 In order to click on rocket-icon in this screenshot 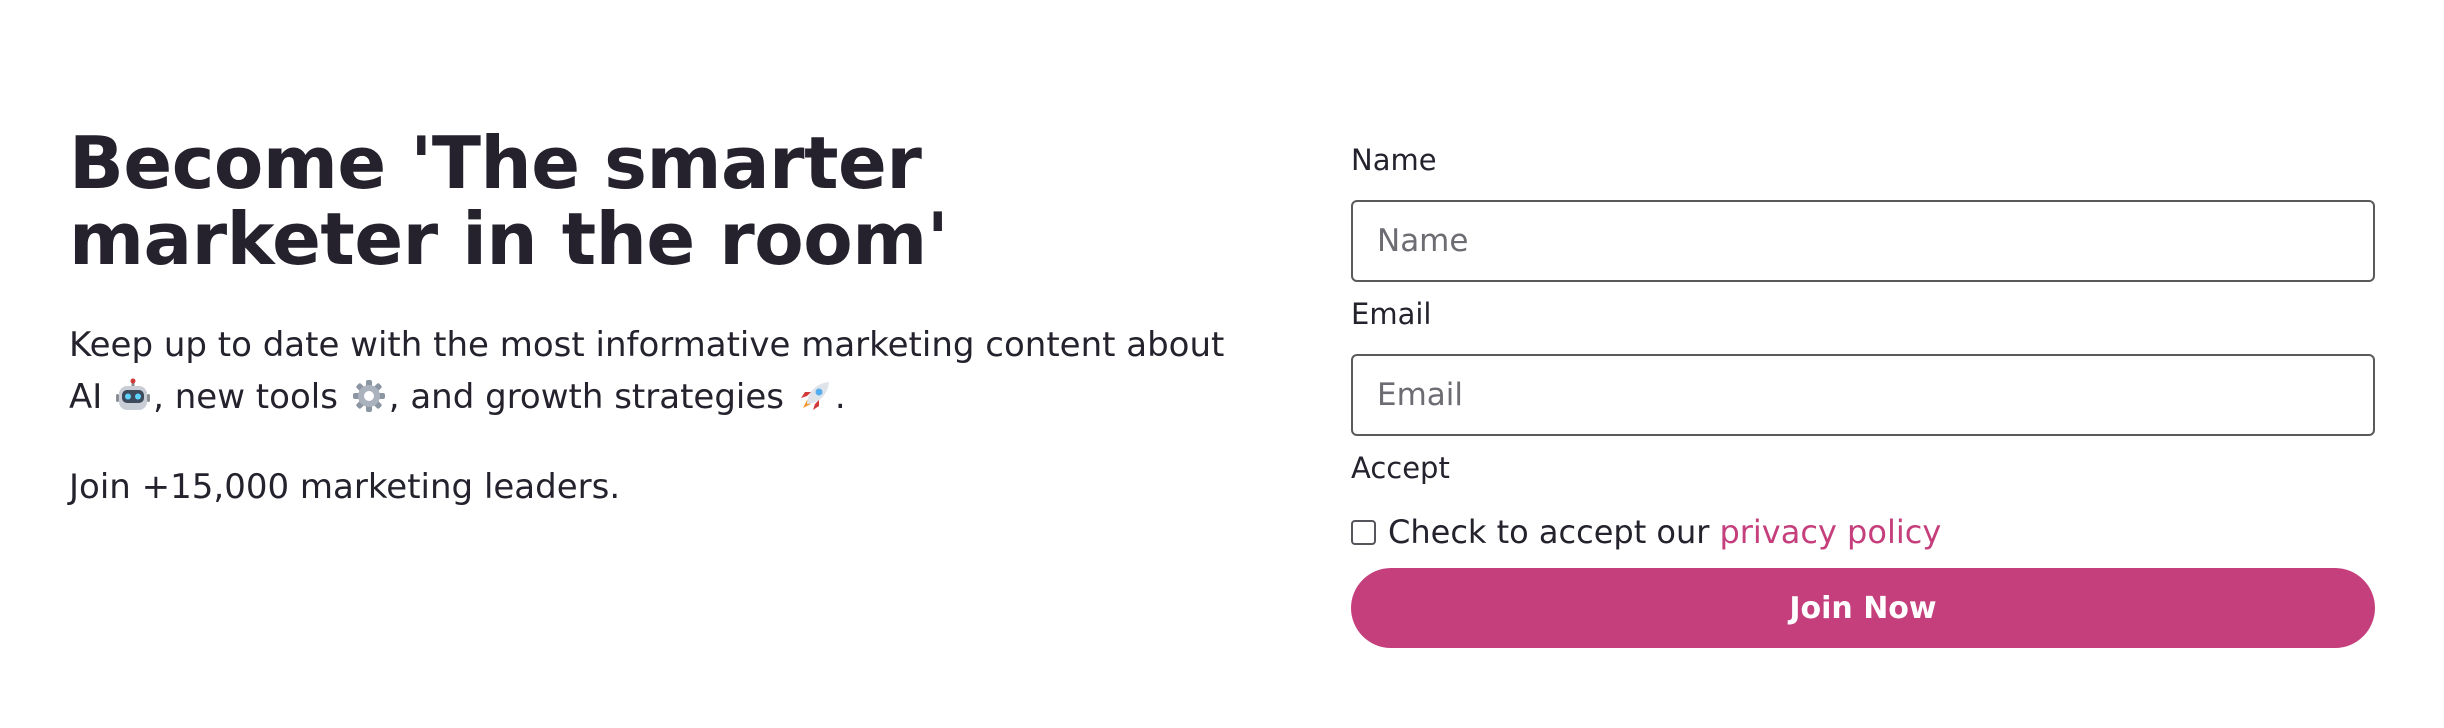, I will do `click(814, 396)`.